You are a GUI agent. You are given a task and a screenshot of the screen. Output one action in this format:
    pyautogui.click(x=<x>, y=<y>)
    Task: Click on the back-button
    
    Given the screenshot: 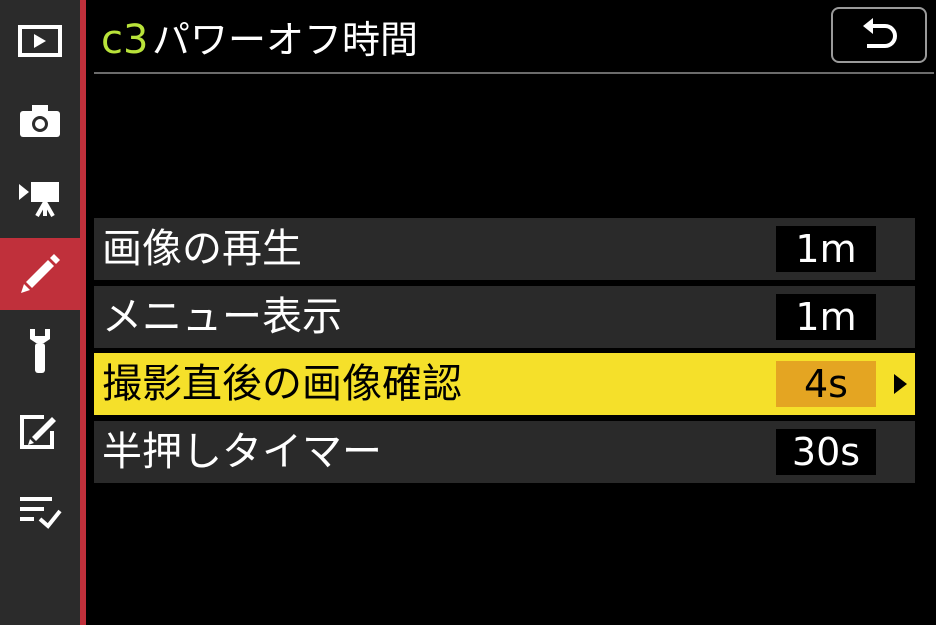 What is the action you would take?
    pyautogui.click(x=879, y=35)
    